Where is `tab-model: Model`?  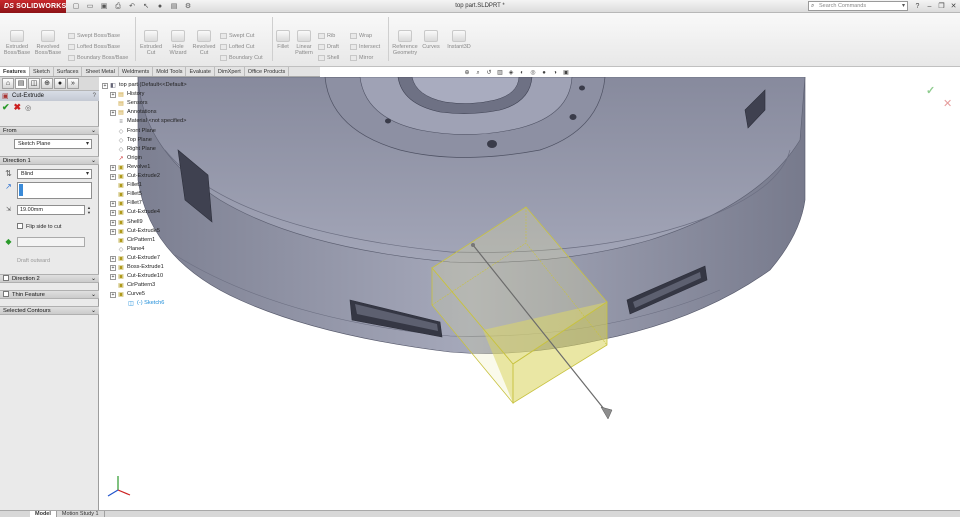
tab-model: Model is located at coordinates (43, 514).